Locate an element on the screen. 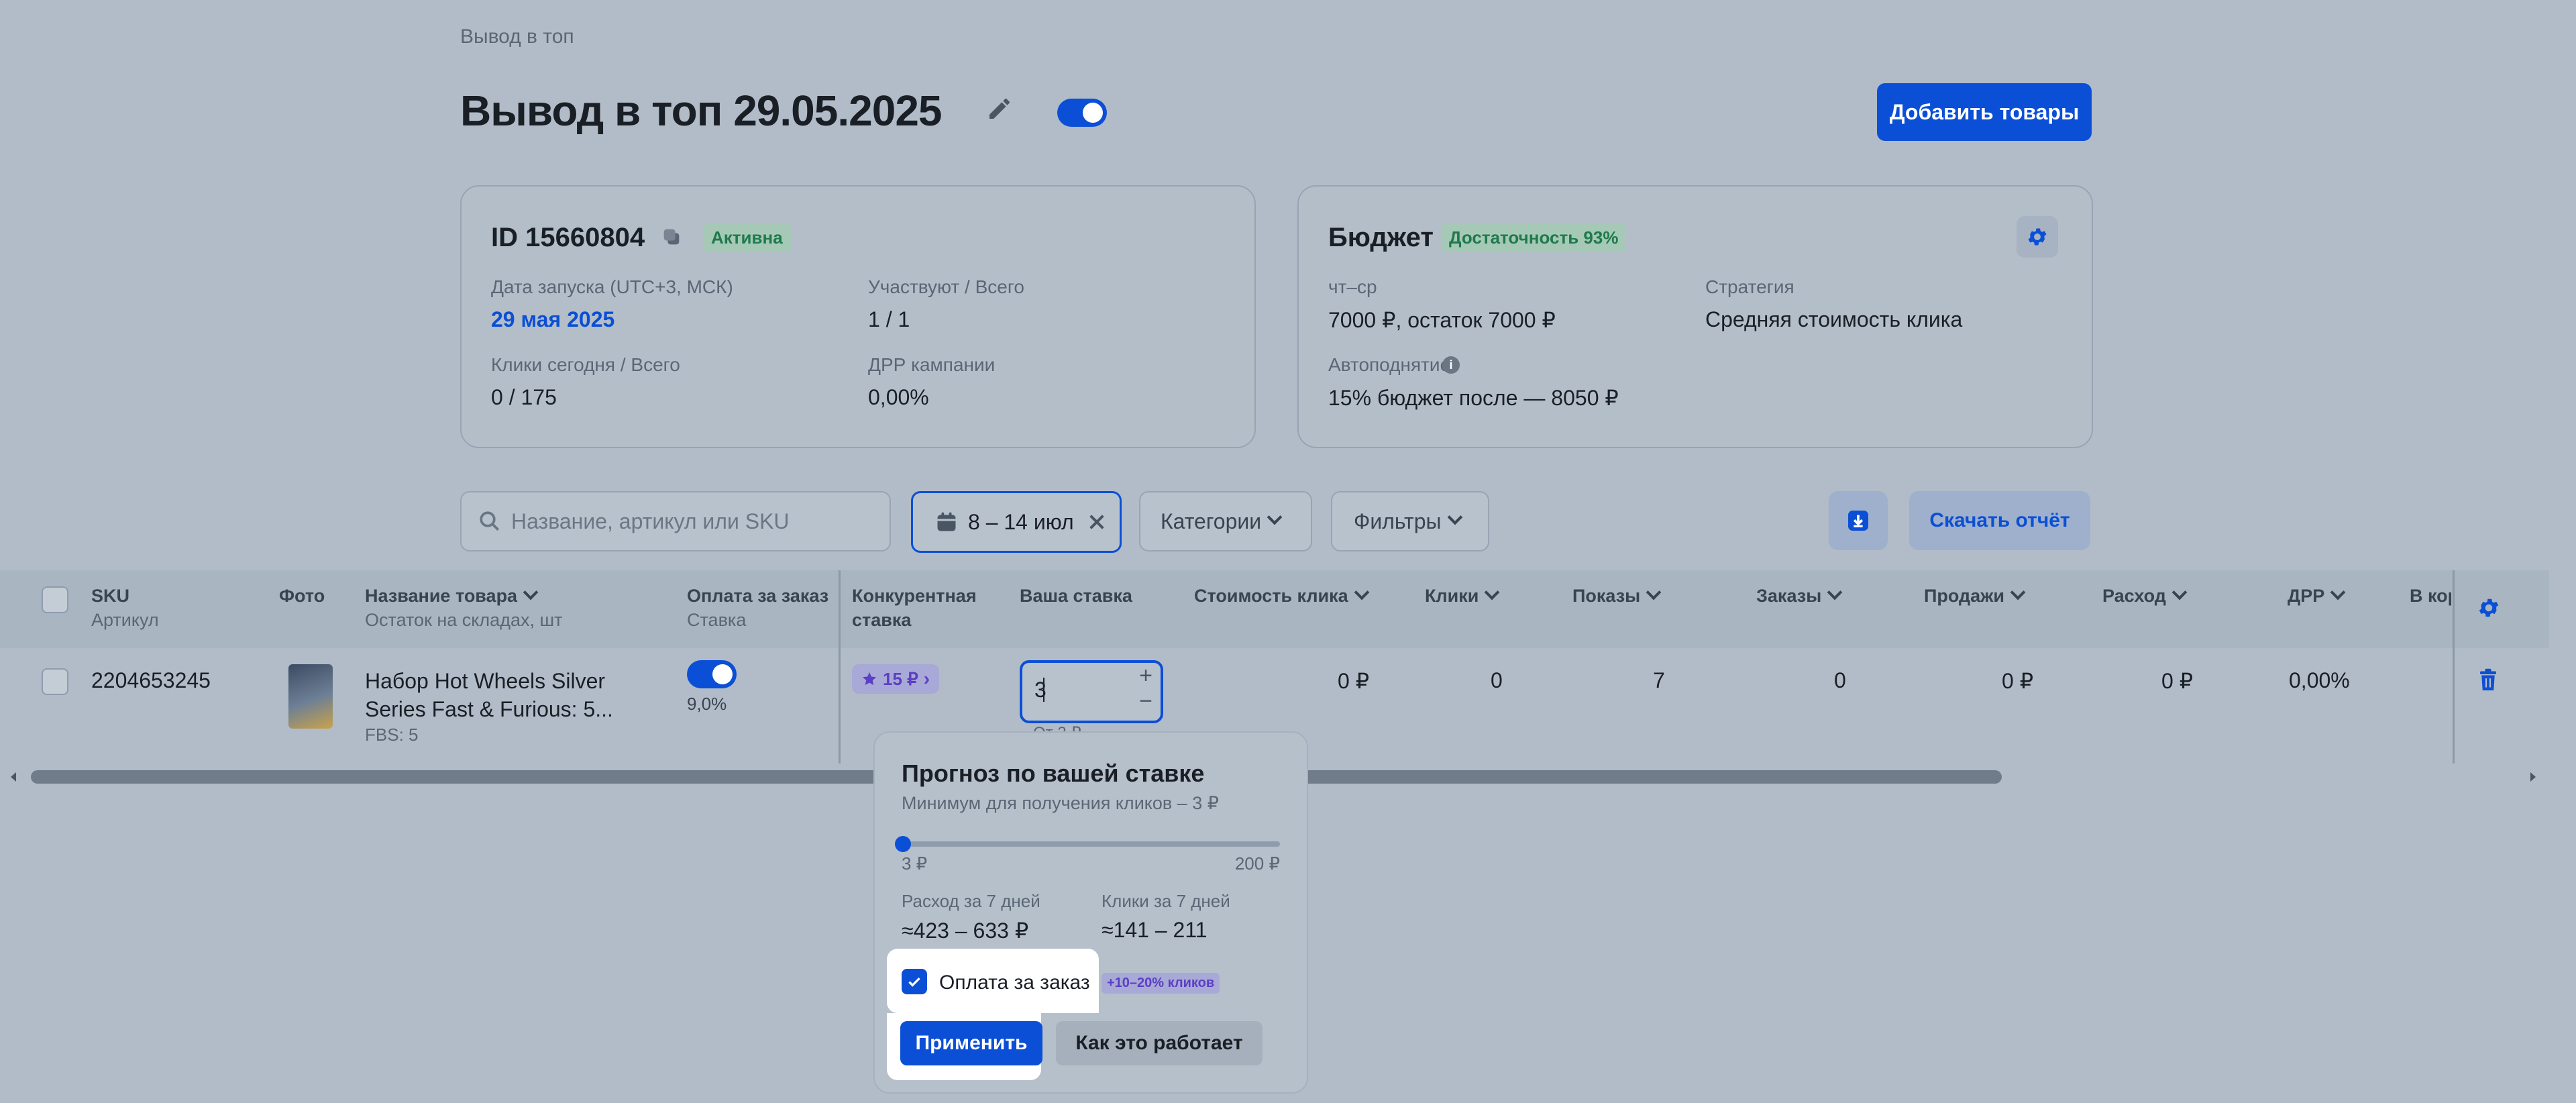 This screenshot has width=2576, height=1103. download-report-button: Скачать отчёт is located at coordinates (1999, 520).